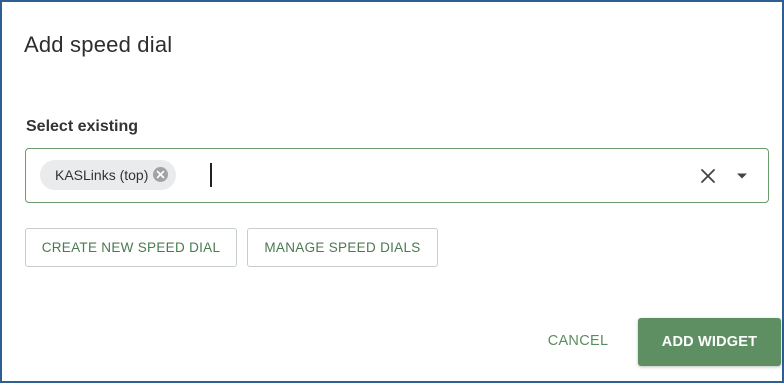 This screenshot has width=784, height=383. I want to click on caret-down-icon, so click(742, 176).